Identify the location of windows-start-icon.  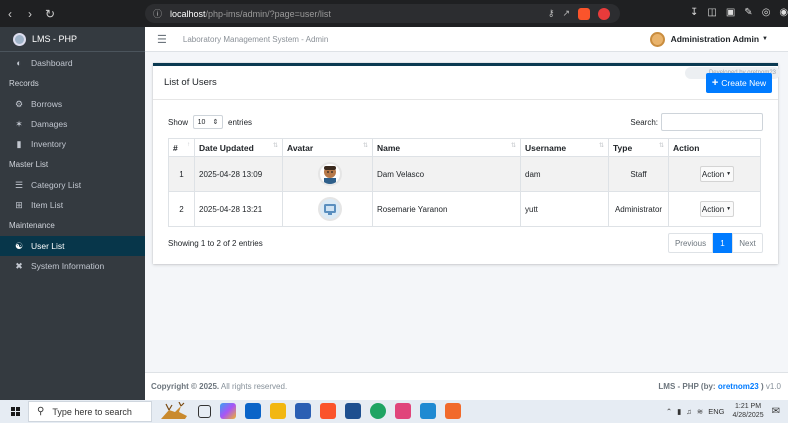
(15, 411).